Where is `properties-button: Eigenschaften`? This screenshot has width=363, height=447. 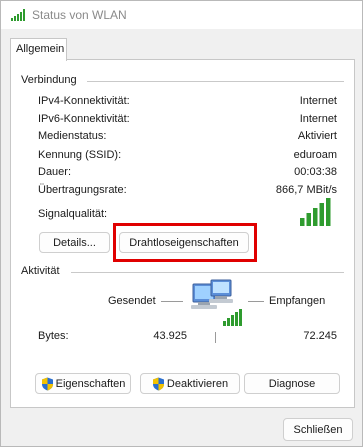 properties-button: Eigenschaften is located at coordinates (83, 383).